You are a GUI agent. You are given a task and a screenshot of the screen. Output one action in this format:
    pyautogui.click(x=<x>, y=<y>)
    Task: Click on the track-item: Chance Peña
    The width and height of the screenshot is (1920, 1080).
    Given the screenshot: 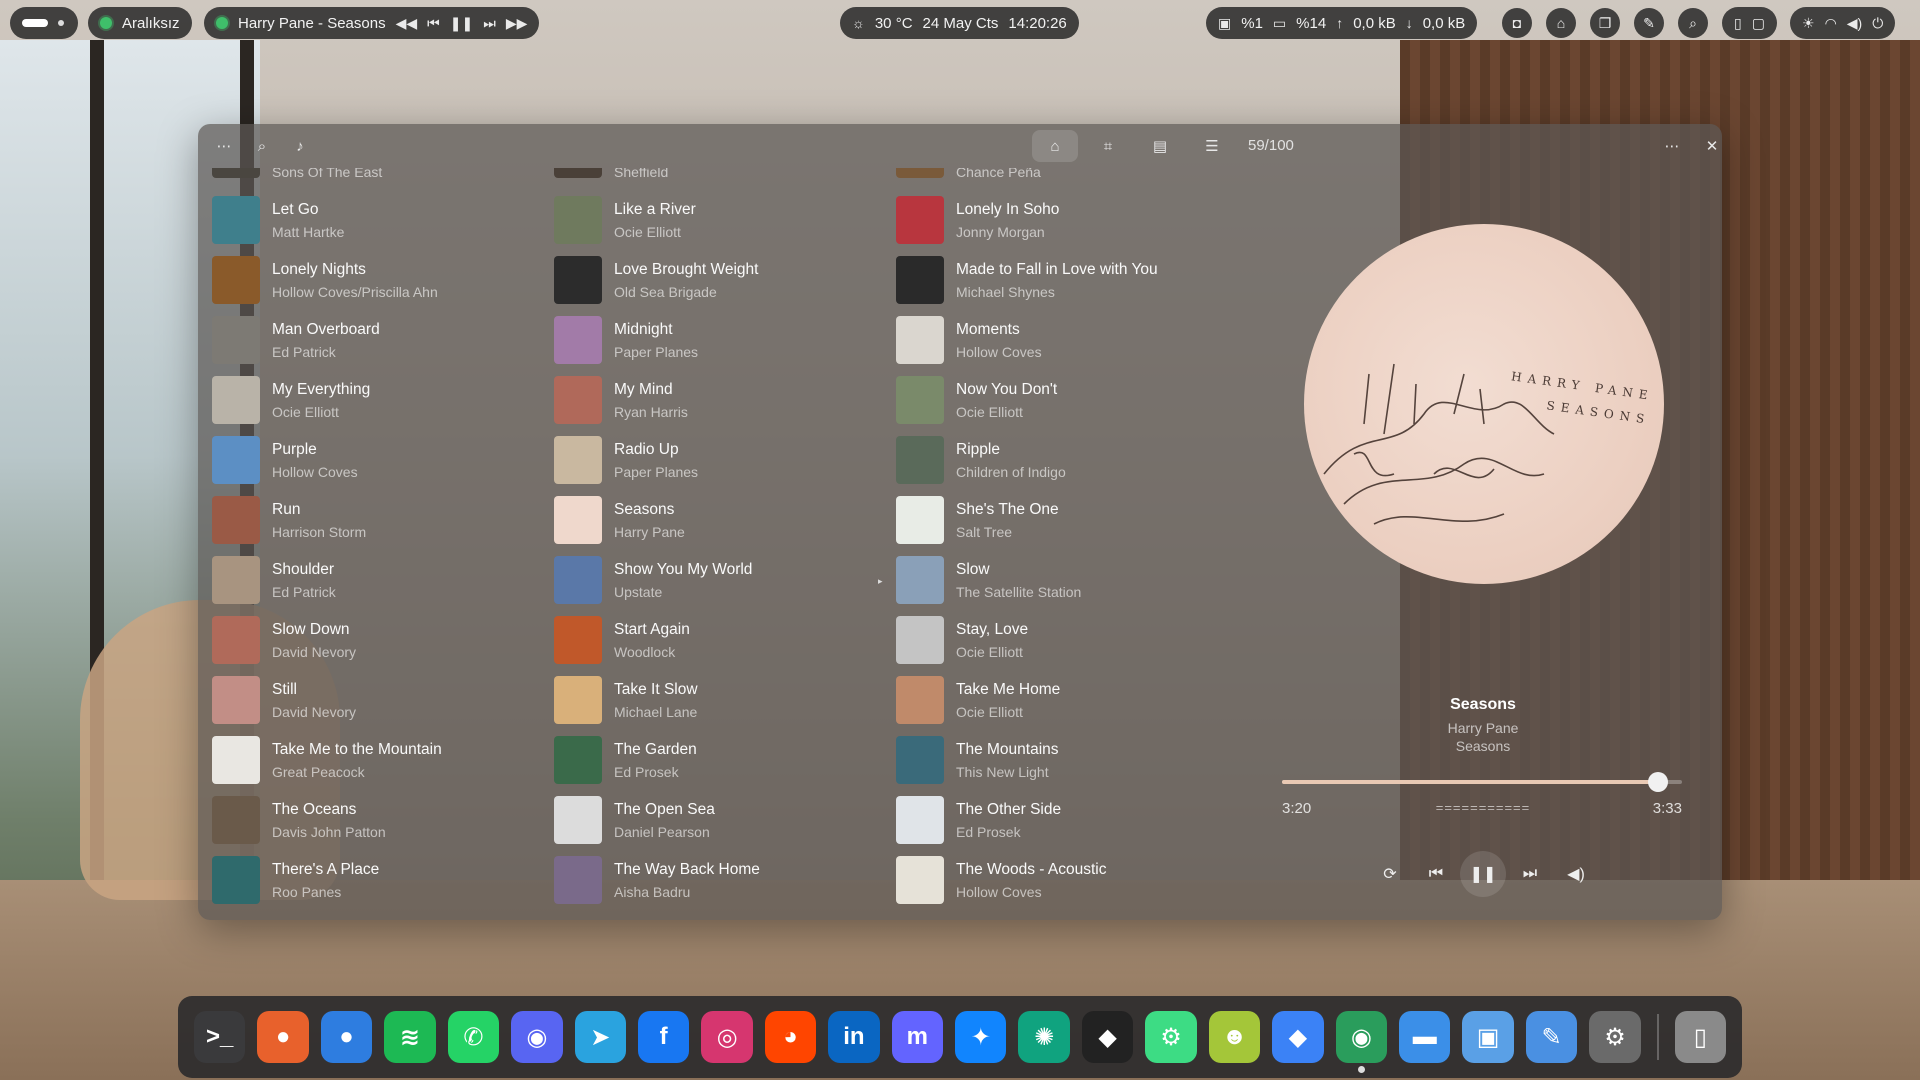 What is the action you would take?
    pyautogui.click(x=1061, y=179)
    